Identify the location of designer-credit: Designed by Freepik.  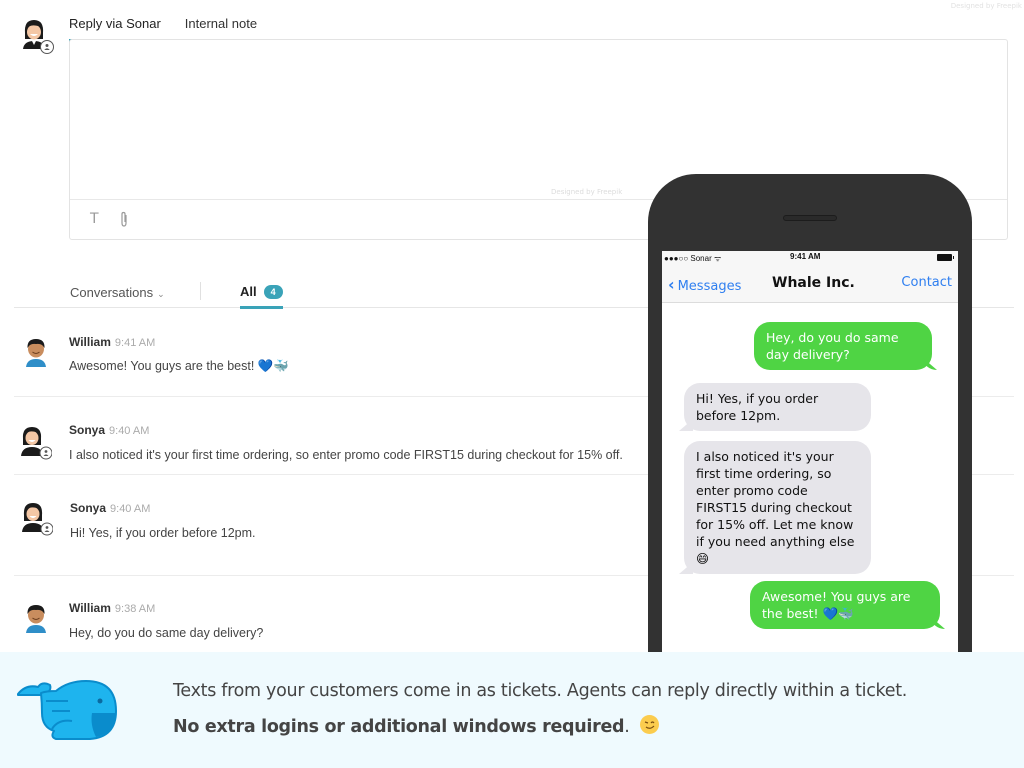
(986, 6).